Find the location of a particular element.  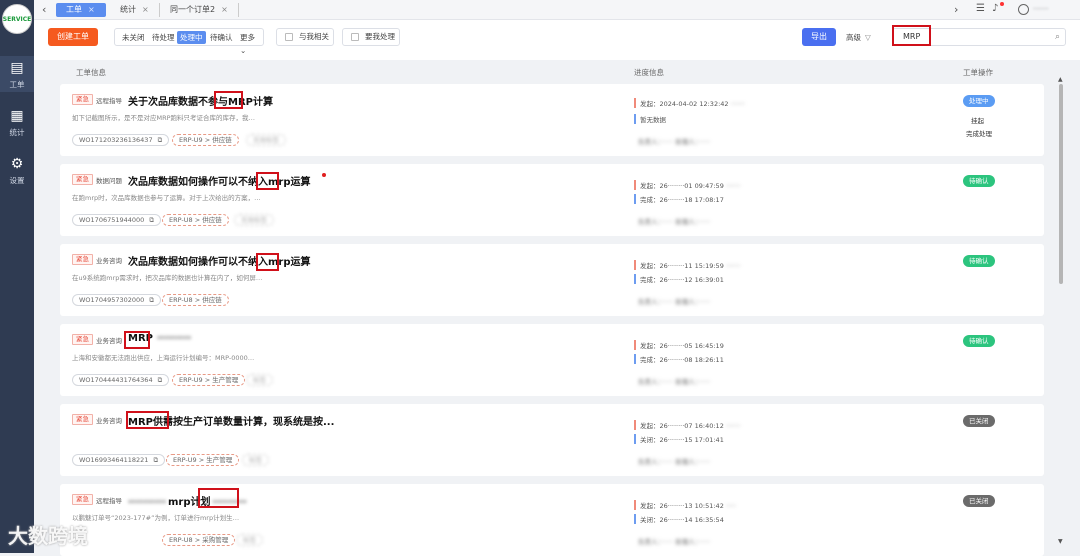

blurred-text: ·········· is located at coordinates (147, 502).